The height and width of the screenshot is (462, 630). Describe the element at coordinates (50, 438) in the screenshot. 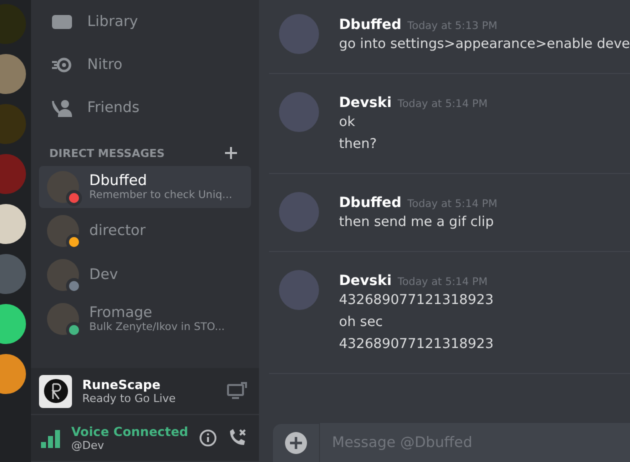

I see `signal-icon` at that location.